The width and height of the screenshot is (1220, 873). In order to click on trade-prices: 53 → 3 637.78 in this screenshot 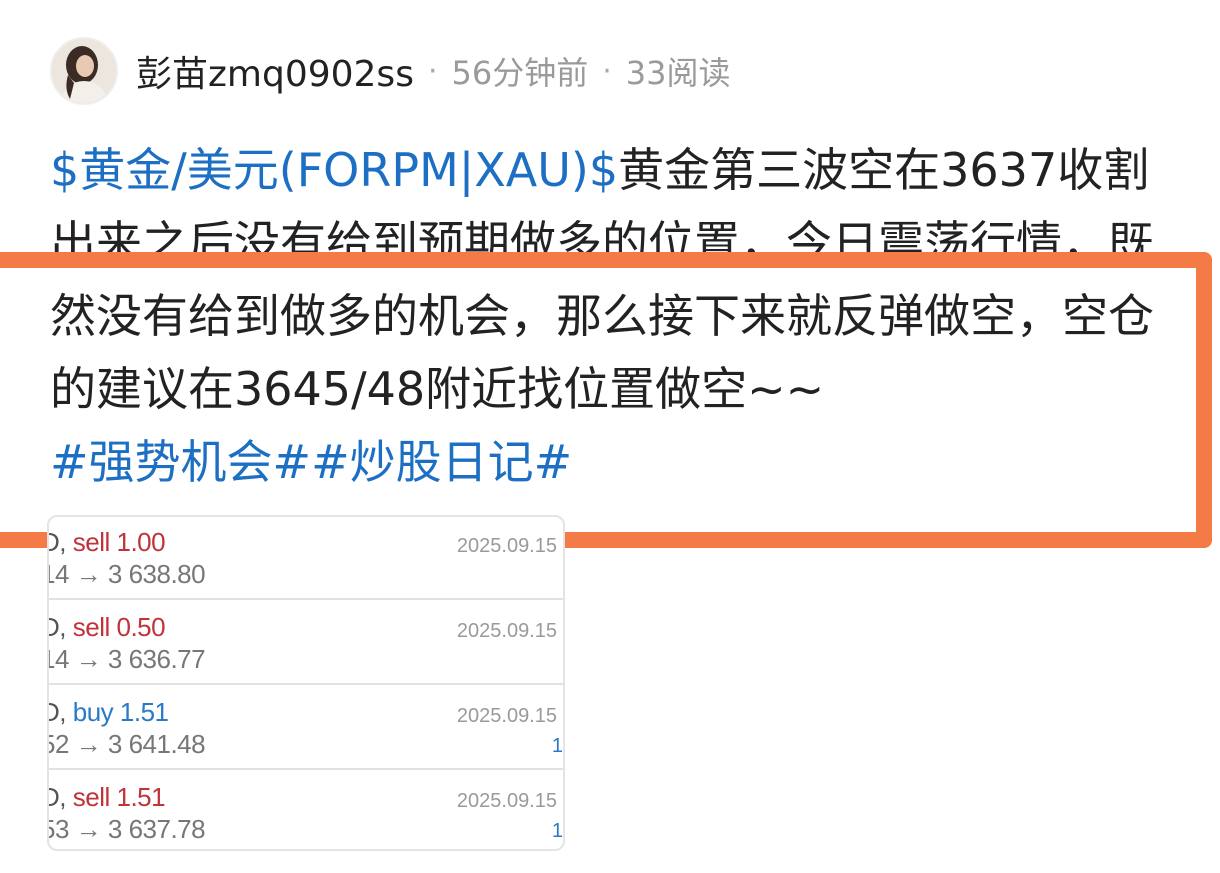, I will do `click(127, 829)`.